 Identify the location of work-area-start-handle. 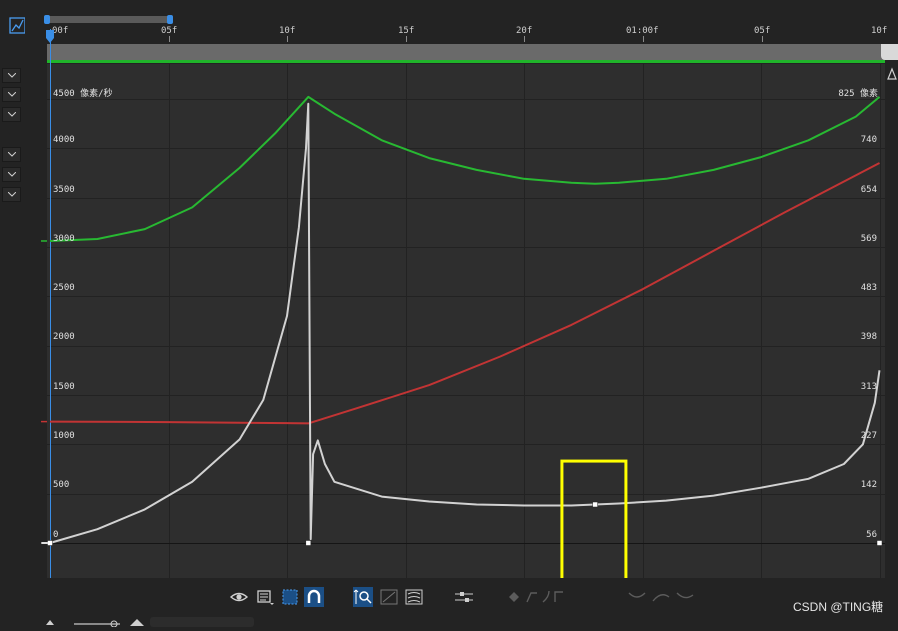
(47, 19).